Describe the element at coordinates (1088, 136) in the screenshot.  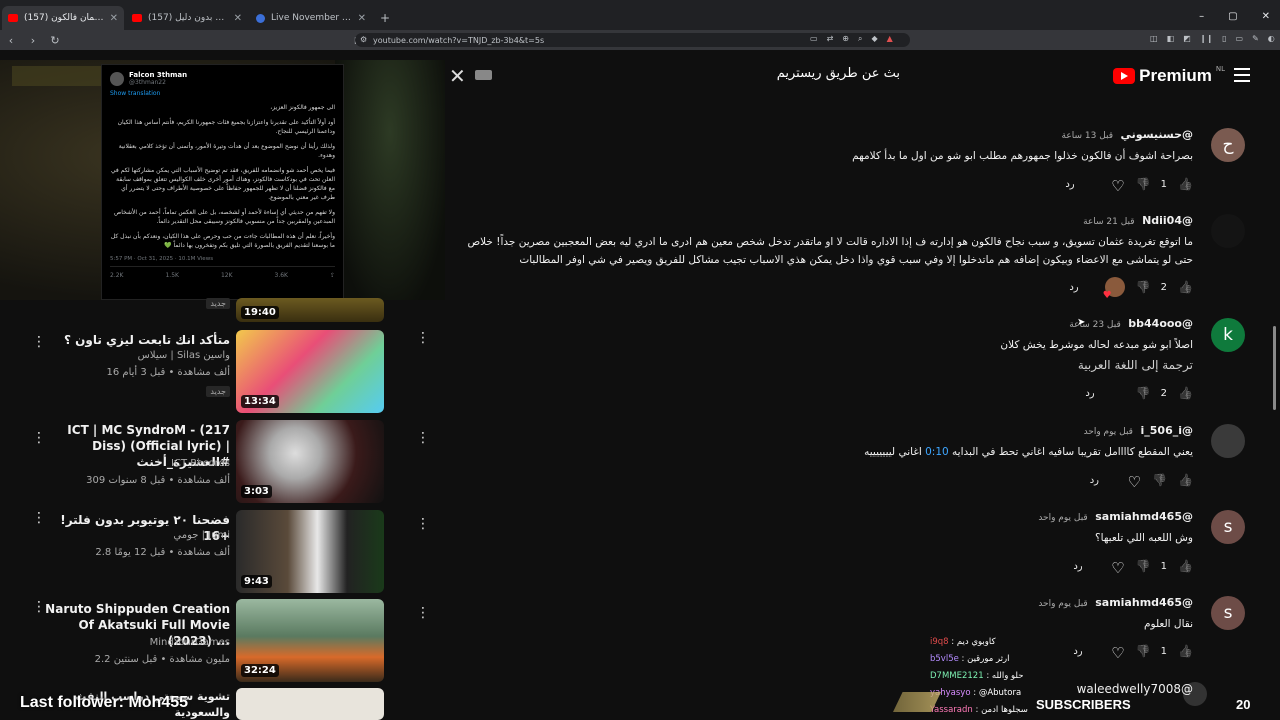
I see `comment-time: قبل 13 ساعة` at that location.